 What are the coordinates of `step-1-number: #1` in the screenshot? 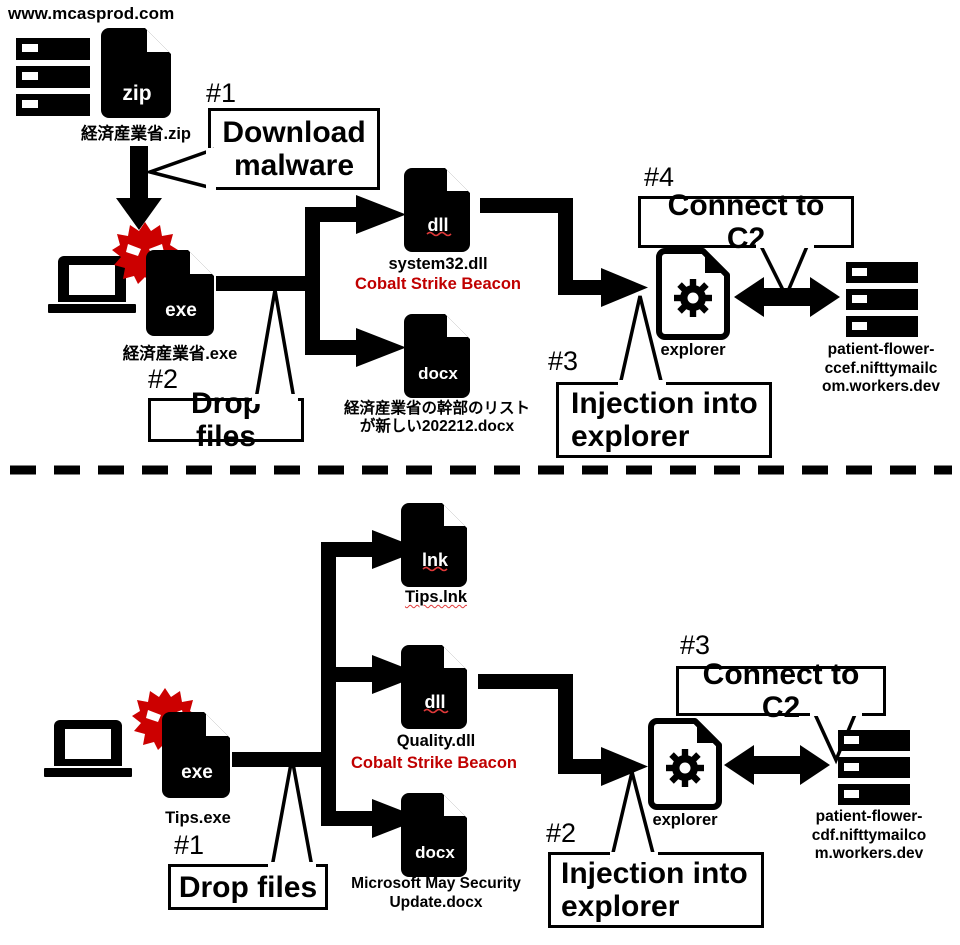 It's located at (221, 93).